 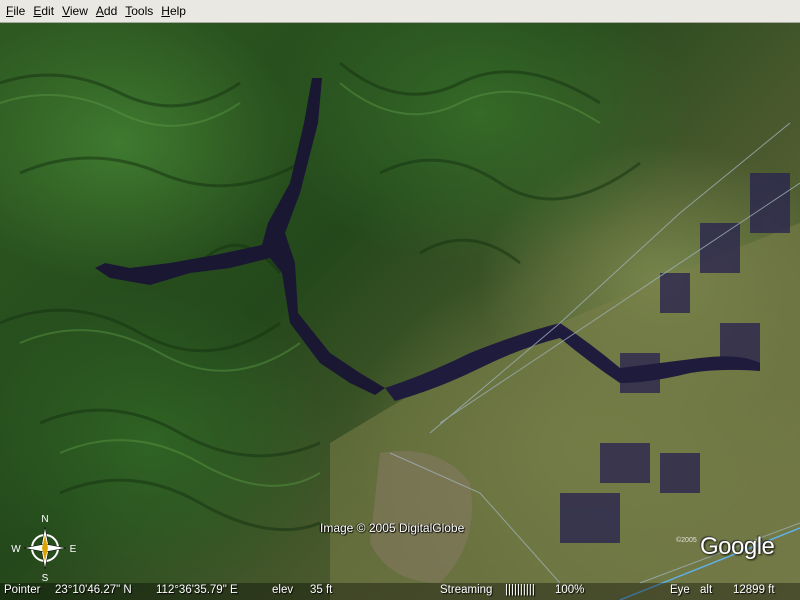 What do you see at coordinates (173, 11) in the screenshot?
I see `menu-help: Help` at bounding box center [173, 11].